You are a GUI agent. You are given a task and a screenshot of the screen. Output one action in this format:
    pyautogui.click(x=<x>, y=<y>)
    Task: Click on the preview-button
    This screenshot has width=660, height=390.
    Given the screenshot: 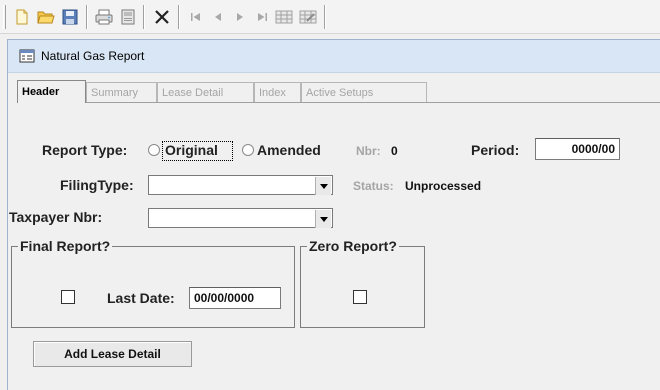 What is the action you would take?
    pyautogui.click(x=128, y=17)
    